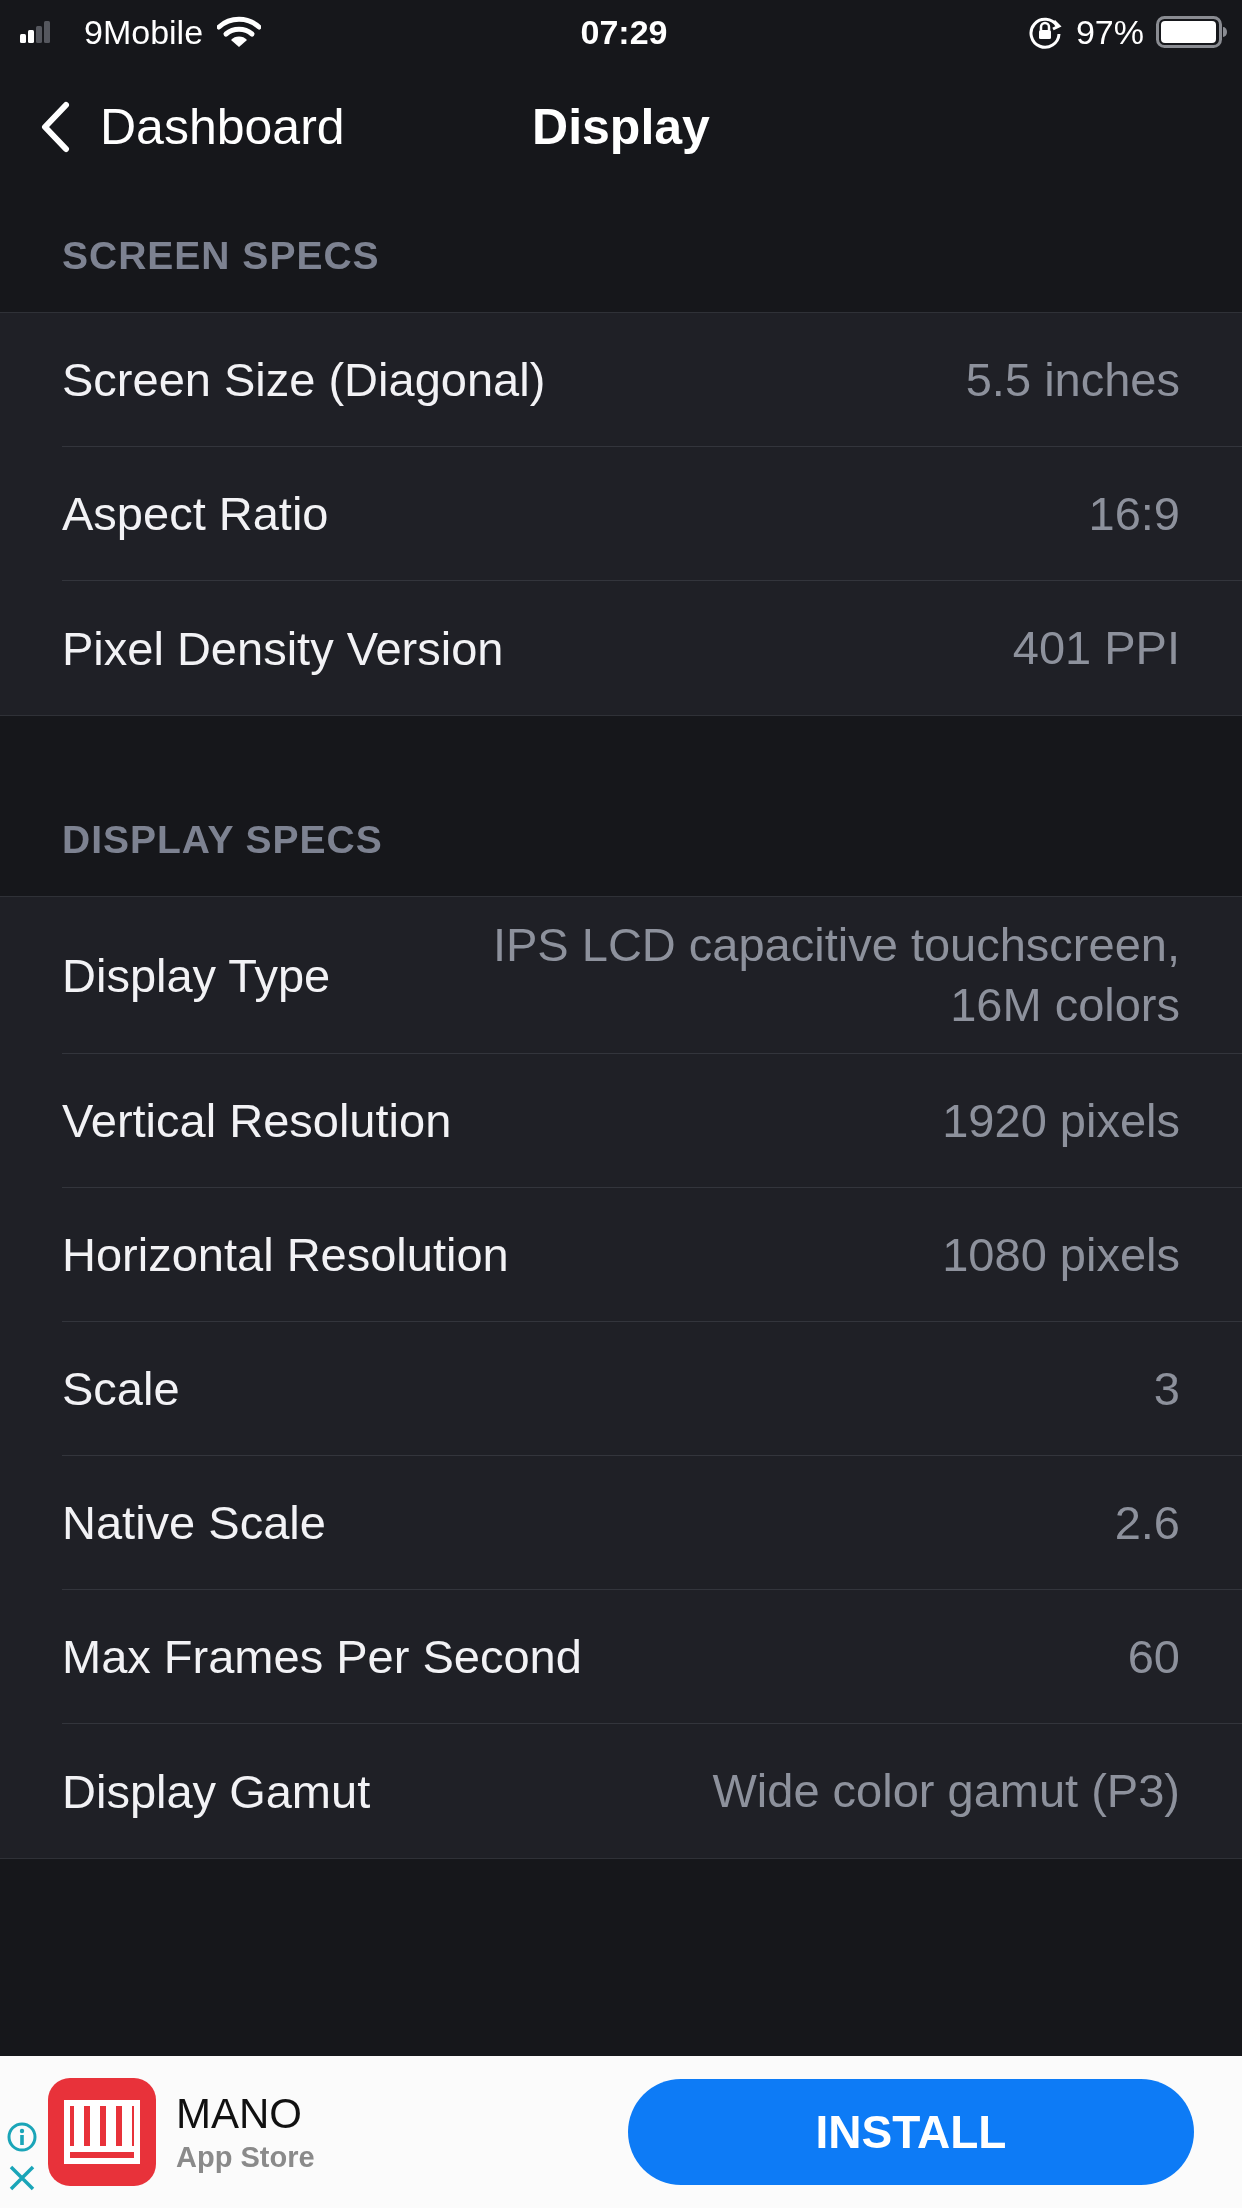  Describe the element at coordinates (1061, 1120) in the screenshot. I see `spec-value: 1920 pixels` at that location.